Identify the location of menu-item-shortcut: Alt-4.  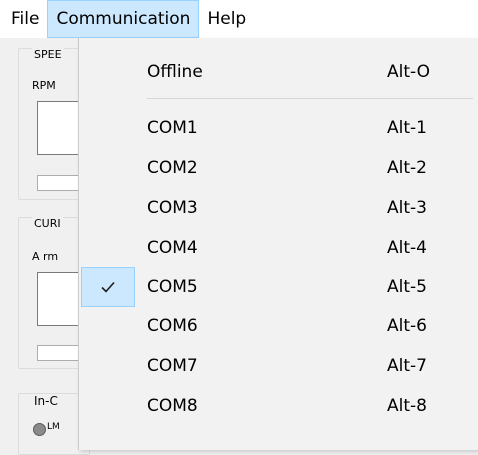
(407, 248).